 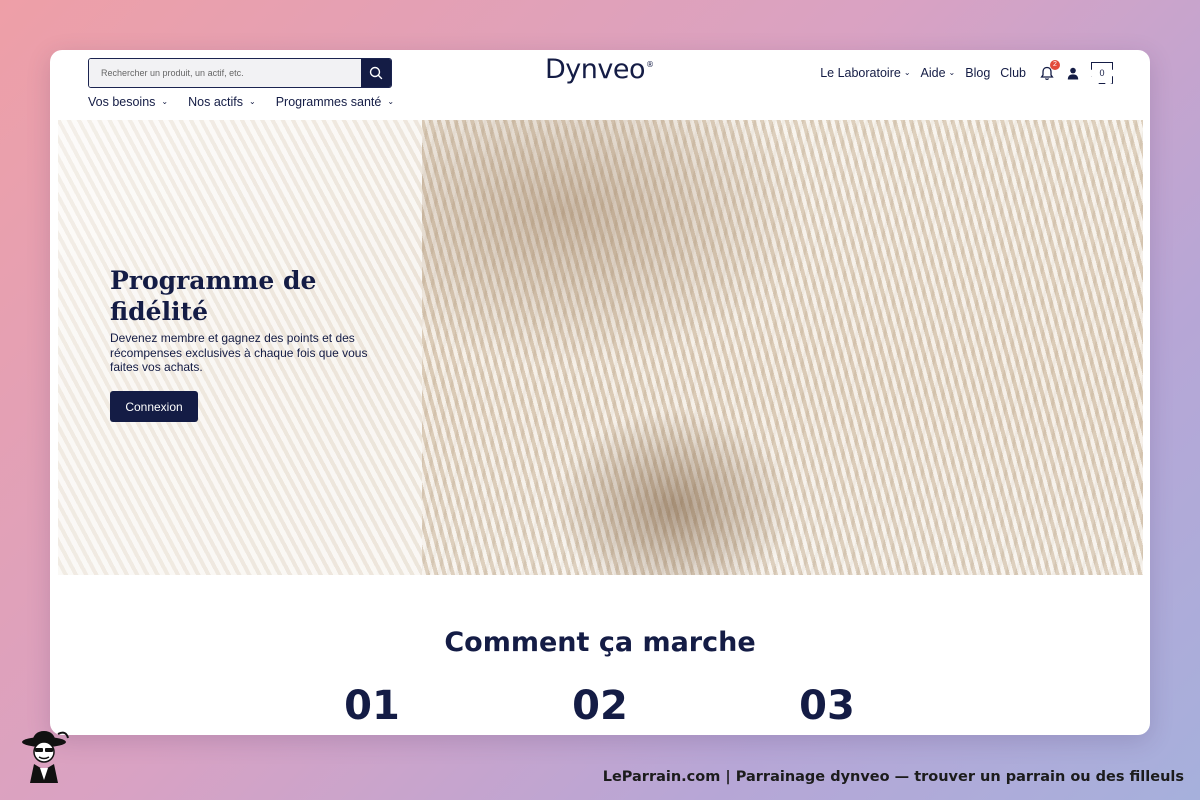 What do you see at coordinates (372, 706) in the screenshot?
I see `step-number: 01` at bounding box center [372, 706].